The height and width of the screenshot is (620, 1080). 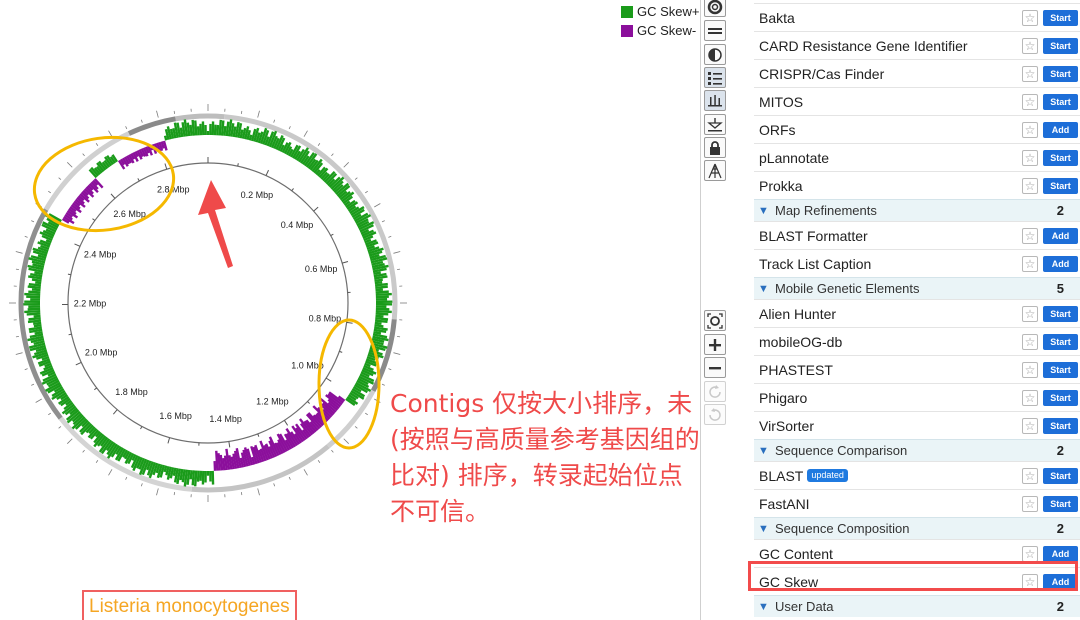 What do you see at coordinates (917, 425) in the screenshot?
I see `tool-row: VirSorter ☆ Start` at bounding box center [917, 425].